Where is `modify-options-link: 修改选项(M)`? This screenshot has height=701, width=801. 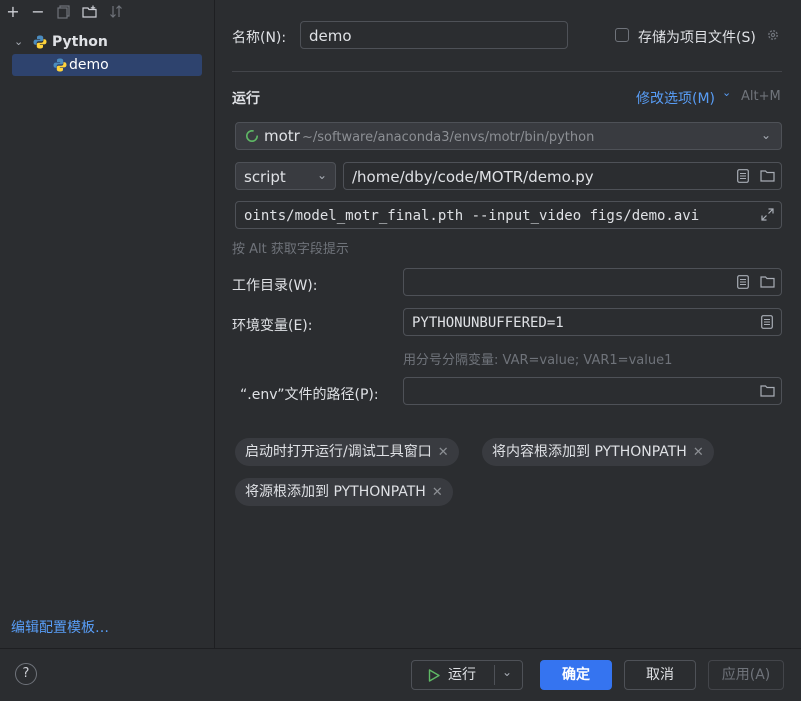
modify-options-link: 修改选项(M) is located at coordinates (675, 98).